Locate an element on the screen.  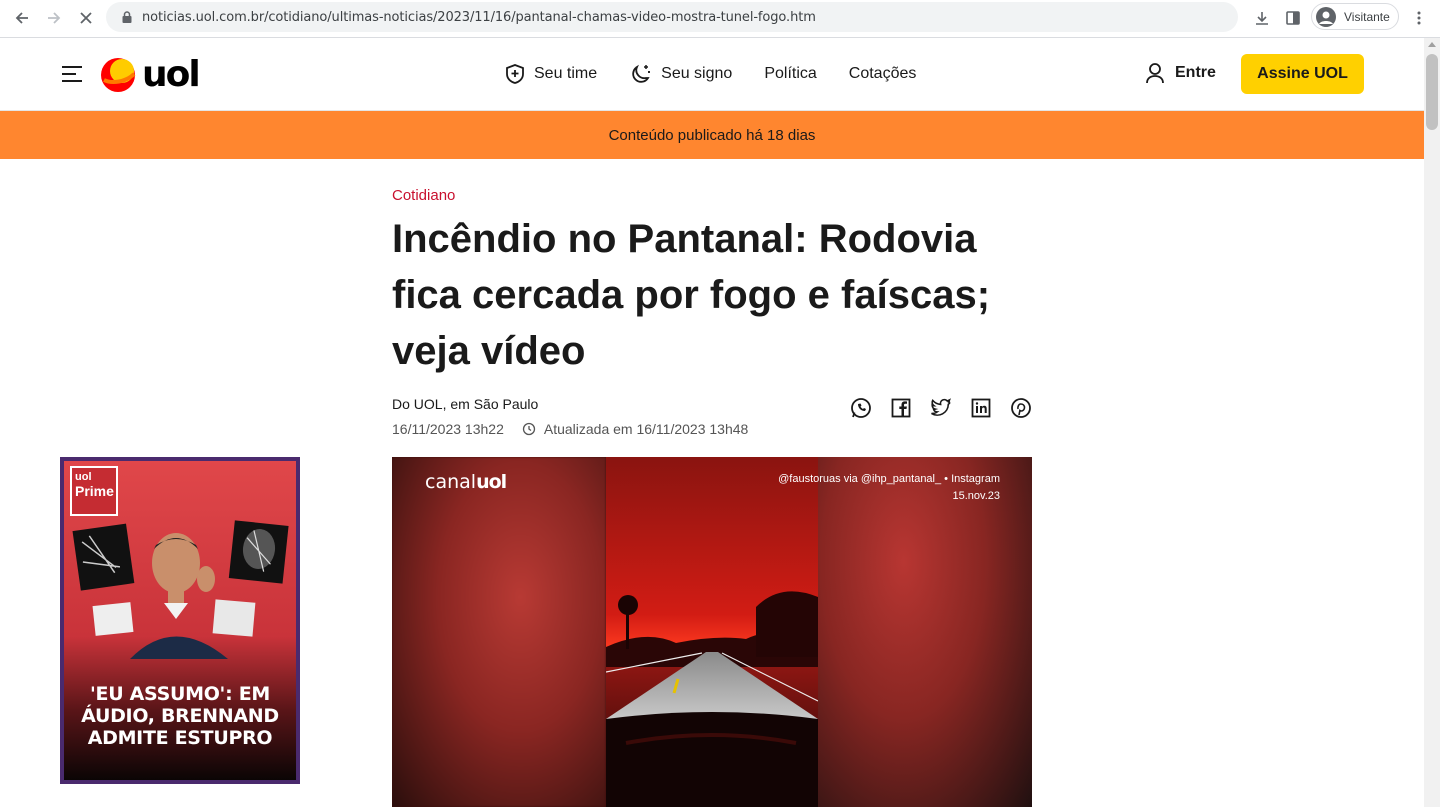
nav-label: Seu signo is located at coordinates (697, 73).